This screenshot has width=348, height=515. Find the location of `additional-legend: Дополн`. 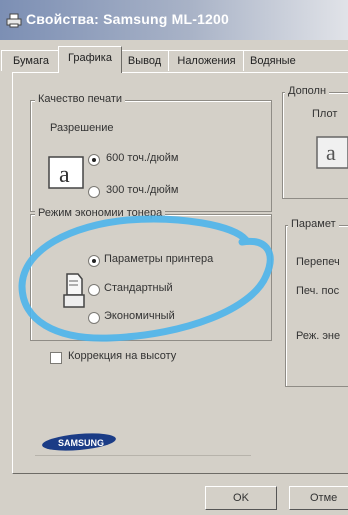

additional-legend: Дополн is located at coordinates (307, 91).